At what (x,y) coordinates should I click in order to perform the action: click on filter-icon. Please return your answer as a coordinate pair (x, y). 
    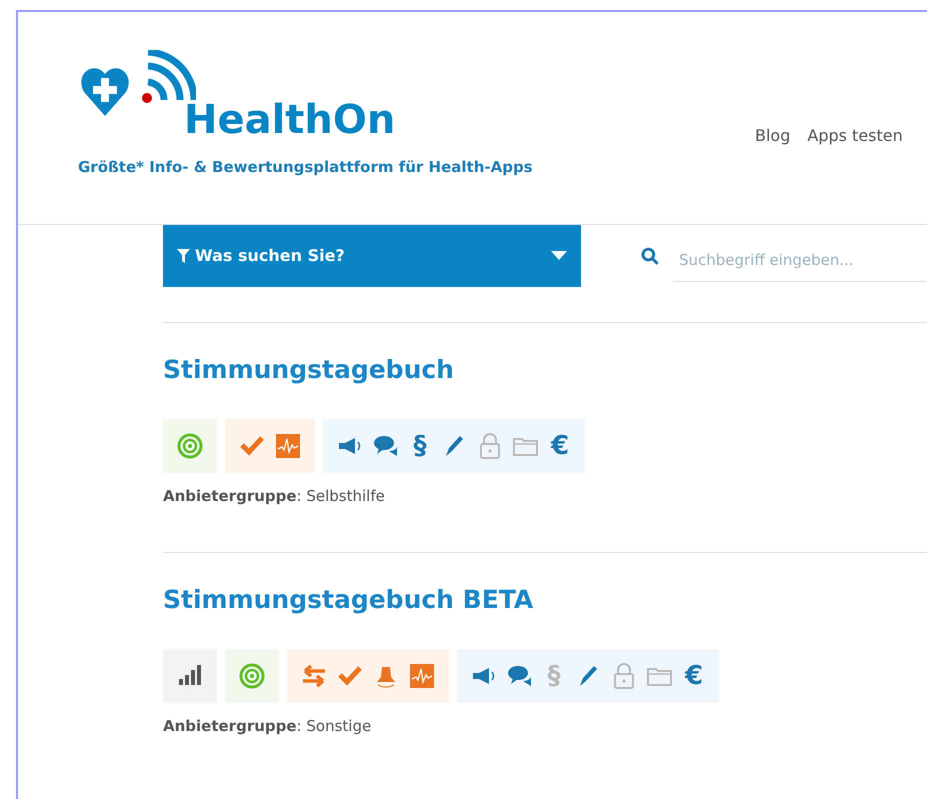
    Looking at the image, I should click on (183, 256).